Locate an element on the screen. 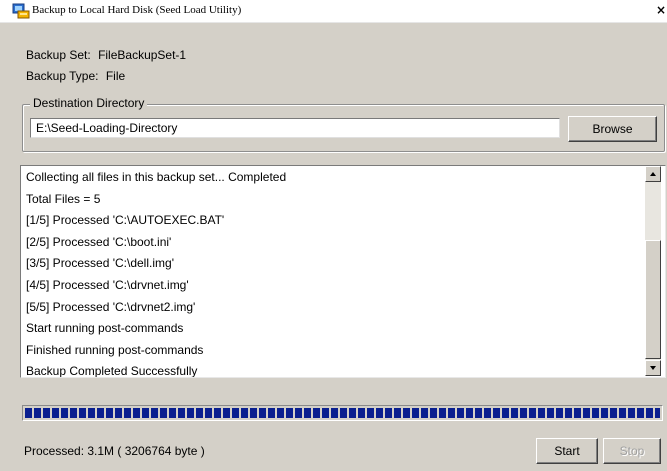 This screenshot has width=667, height=471. log-line: [1/5] Processed 'C:\AUTOEXEC.BAT' is located at coordinates (125, 220).